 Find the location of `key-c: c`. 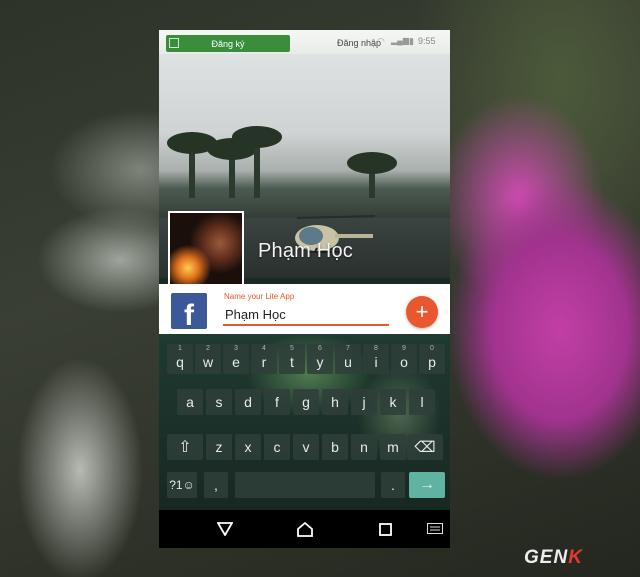

key-c: c is located at coordinates (277, 447).